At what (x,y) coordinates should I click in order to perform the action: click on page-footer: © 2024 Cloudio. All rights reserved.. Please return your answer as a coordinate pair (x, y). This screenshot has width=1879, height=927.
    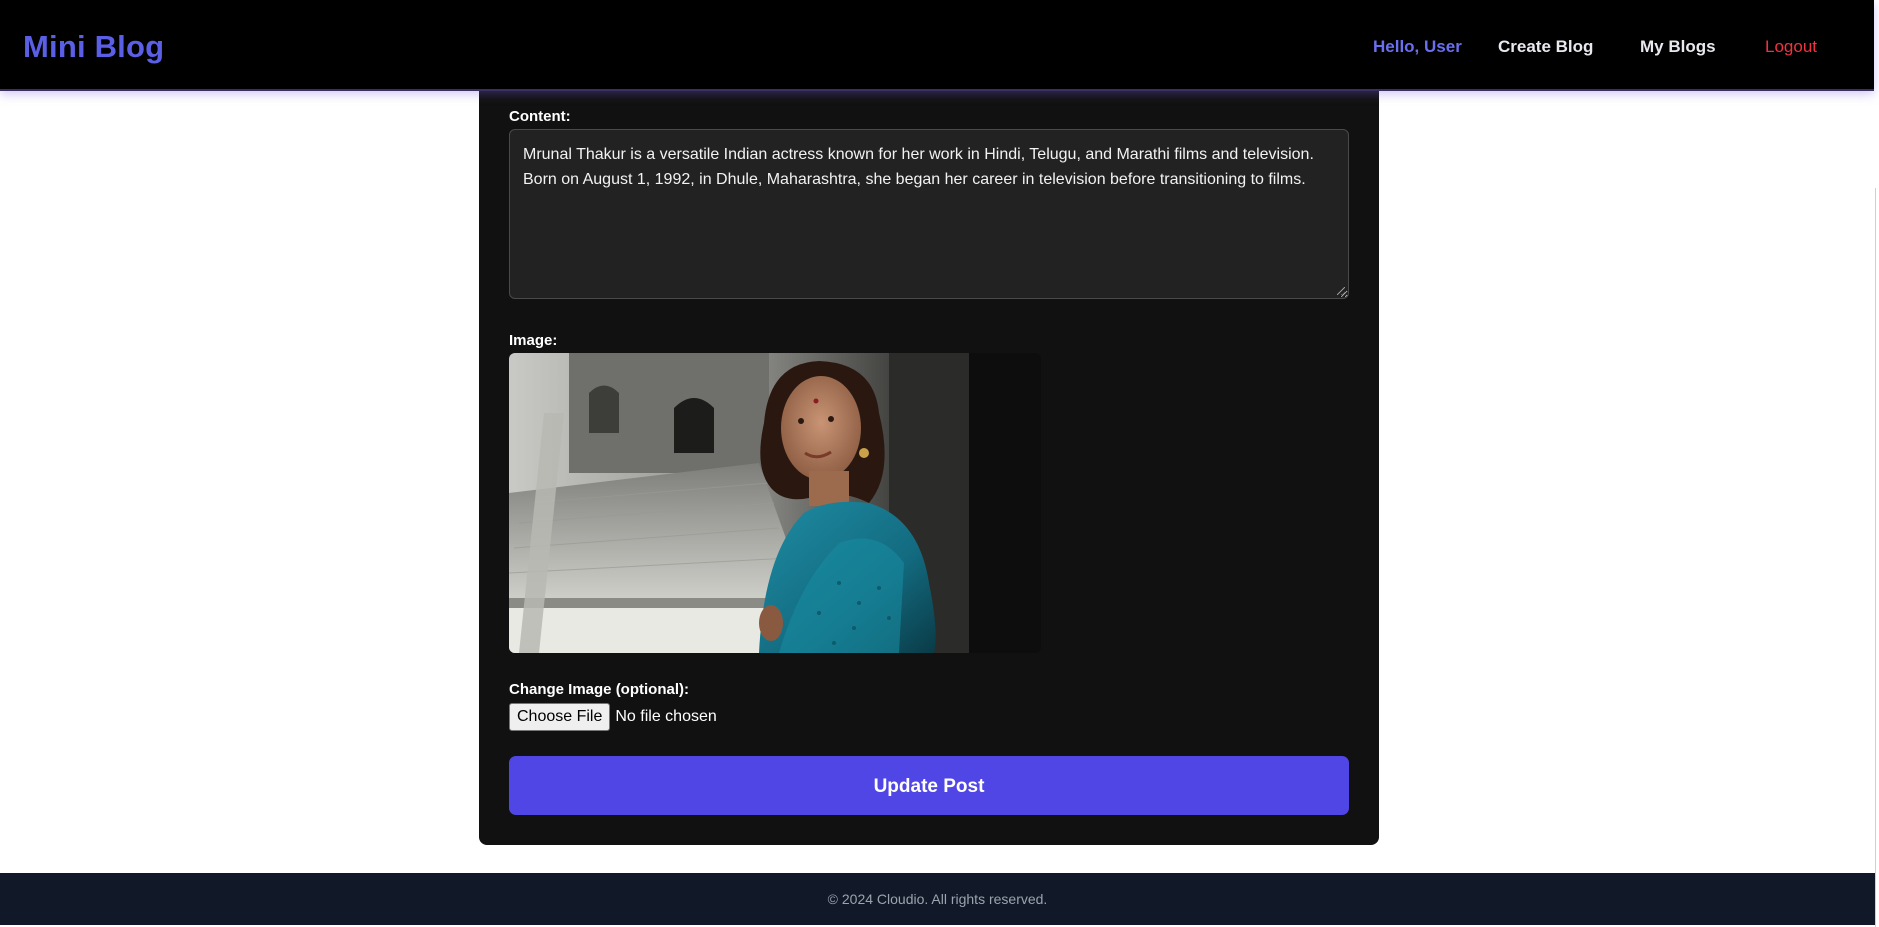
    Looking at the image, I should click on (937, 899).